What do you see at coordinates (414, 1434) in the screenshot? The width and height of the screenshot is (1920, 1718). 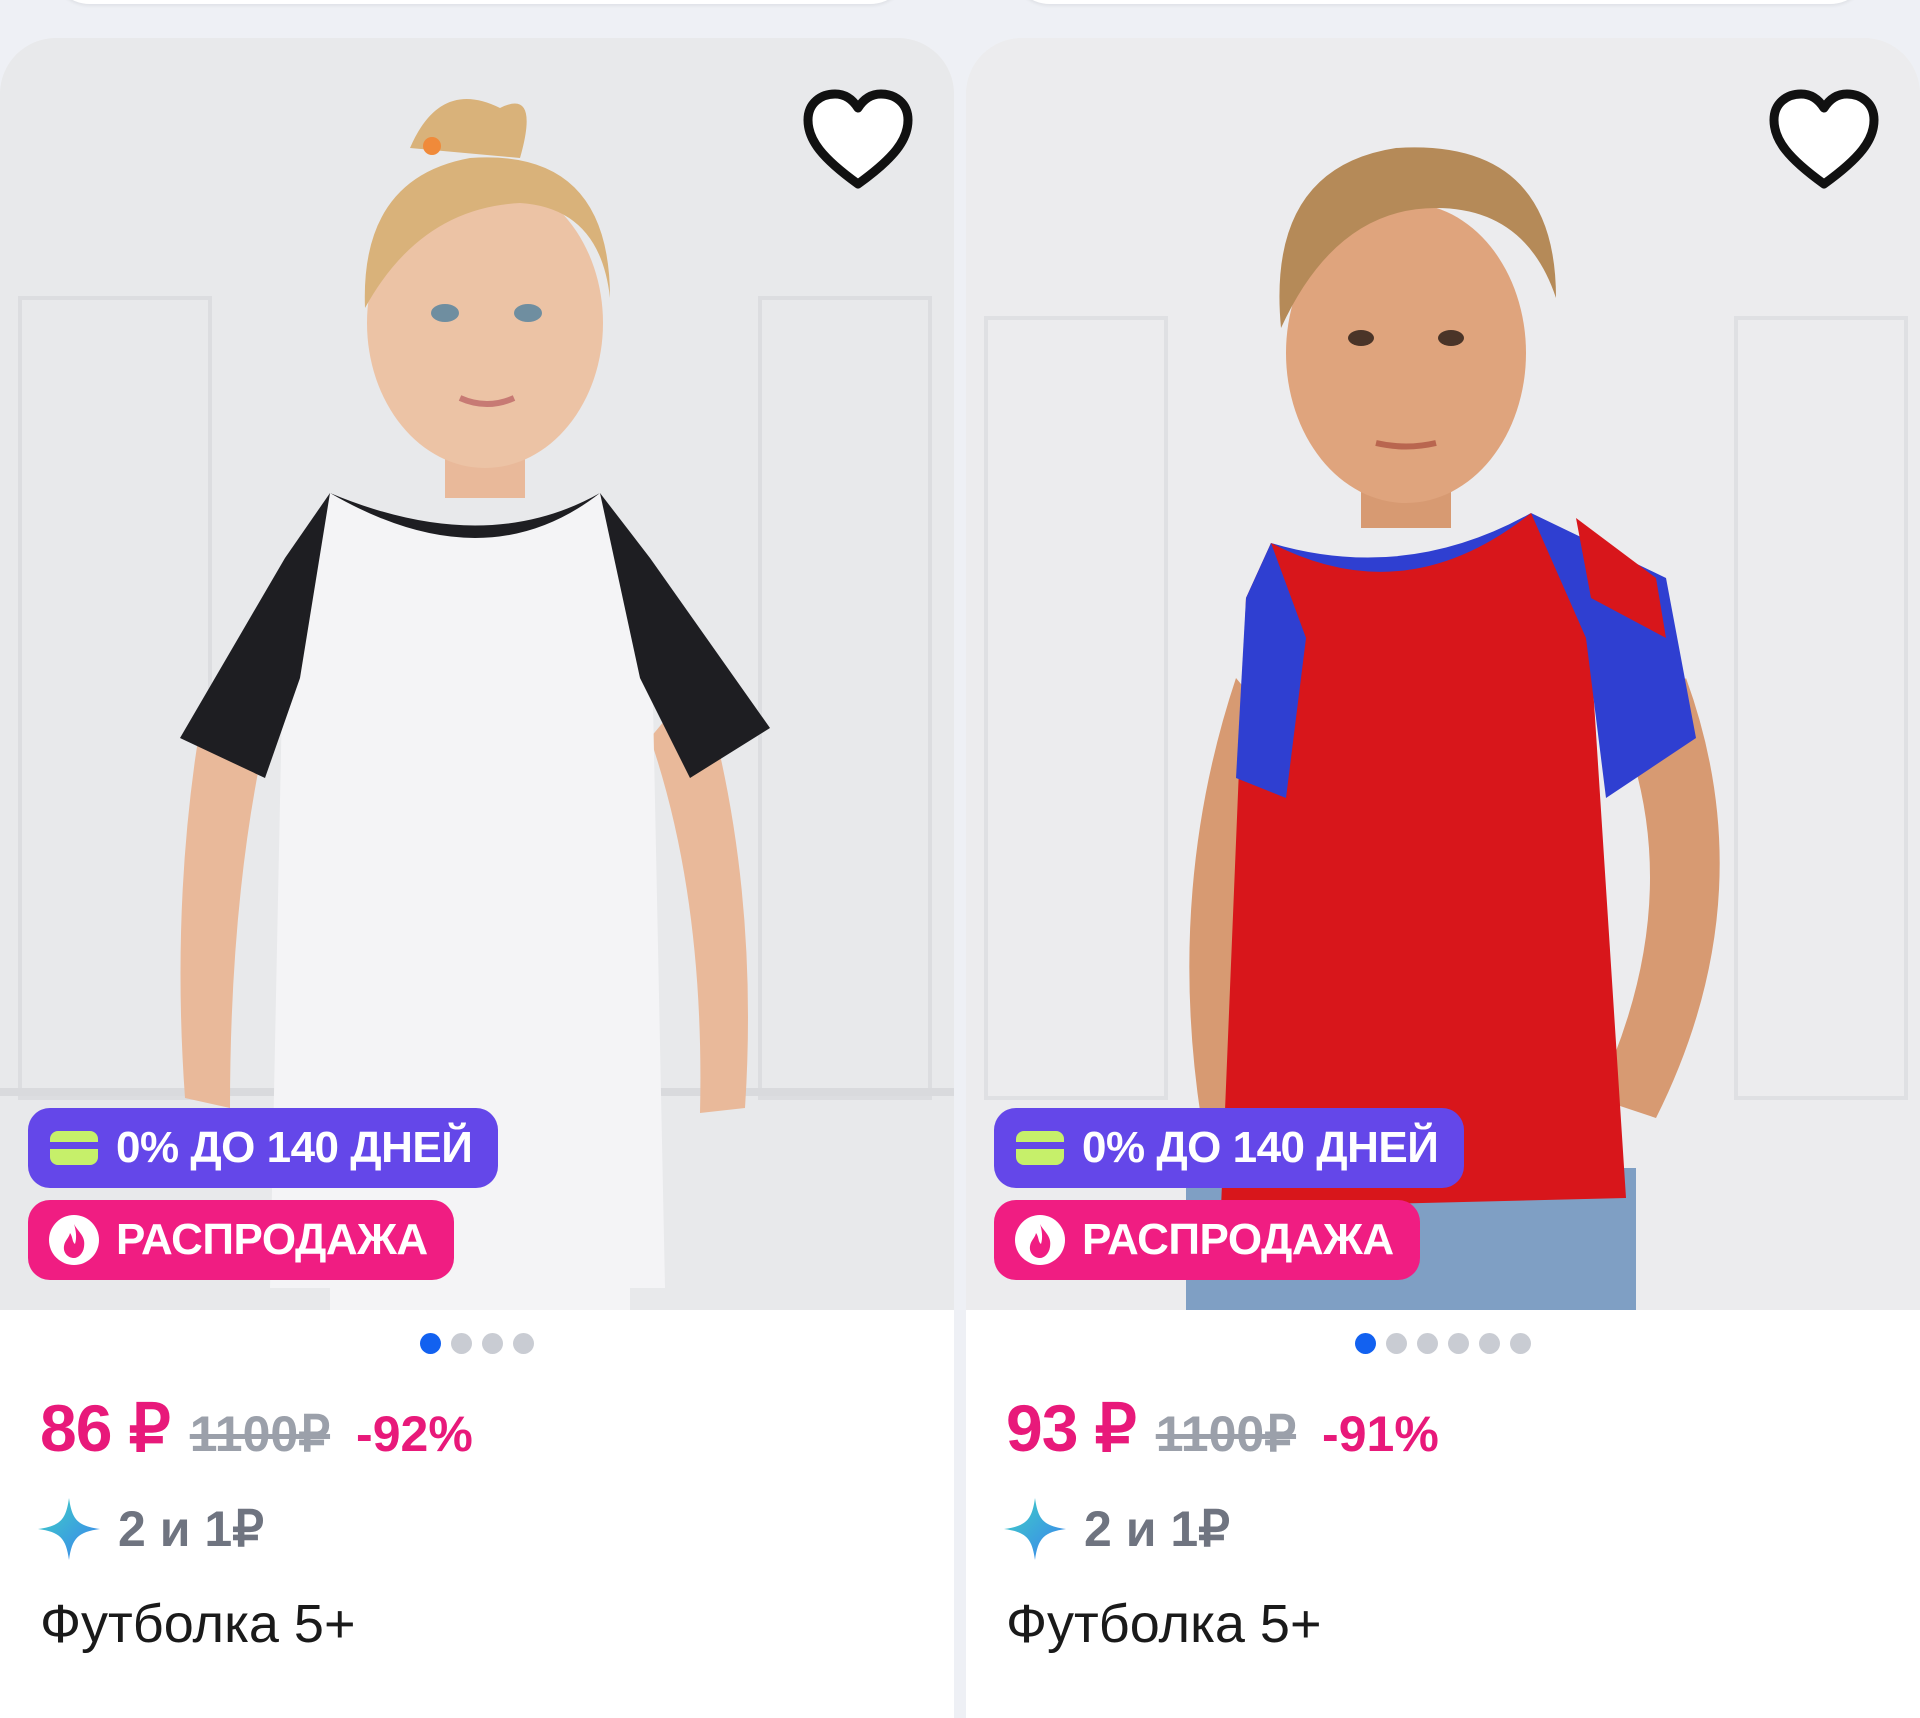 I see `discount-percent: -92%` at bounding box center [414, 1434].